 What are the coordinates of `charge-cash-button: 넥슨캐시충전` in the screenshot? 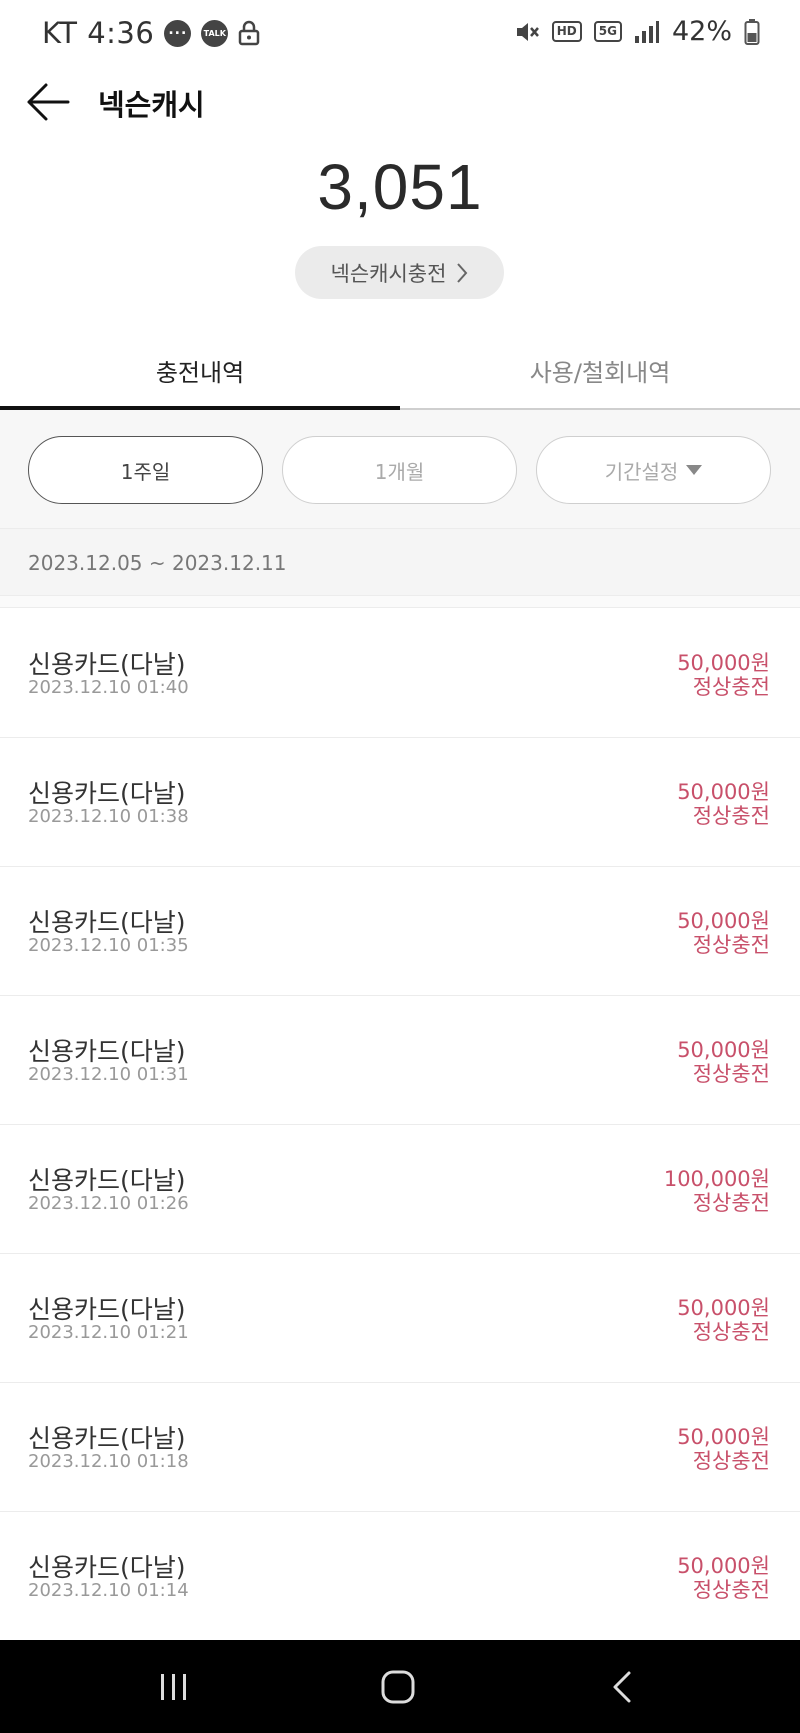 It's located at (399, 272).